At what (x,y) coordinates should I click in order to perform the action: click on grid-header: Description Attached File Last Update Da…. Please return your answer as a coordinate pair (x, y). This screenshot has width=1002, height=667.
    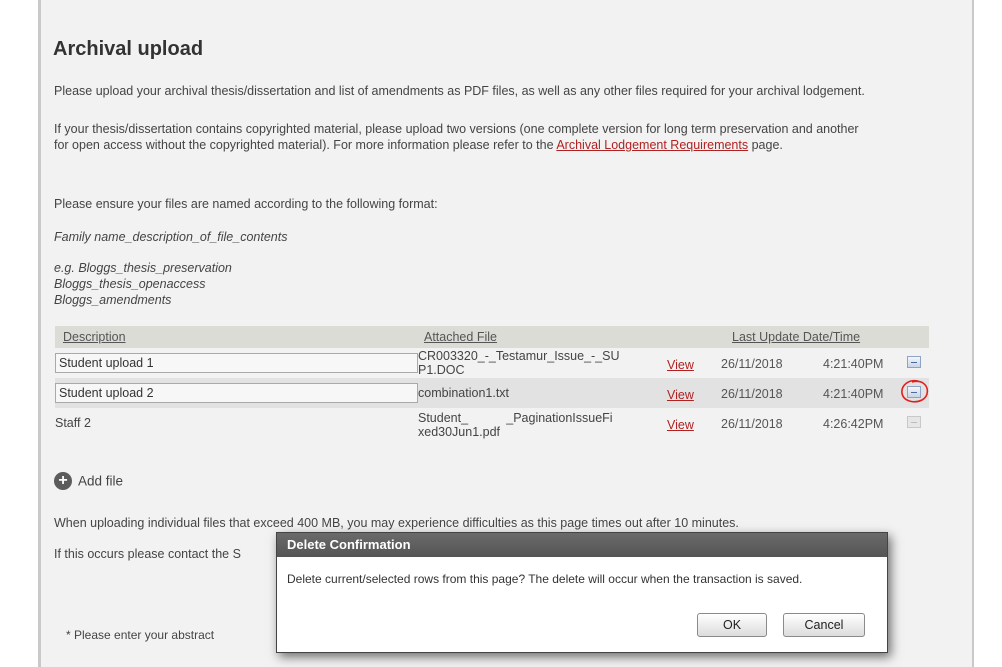
    Looking at the image, I should click on (492, 337).